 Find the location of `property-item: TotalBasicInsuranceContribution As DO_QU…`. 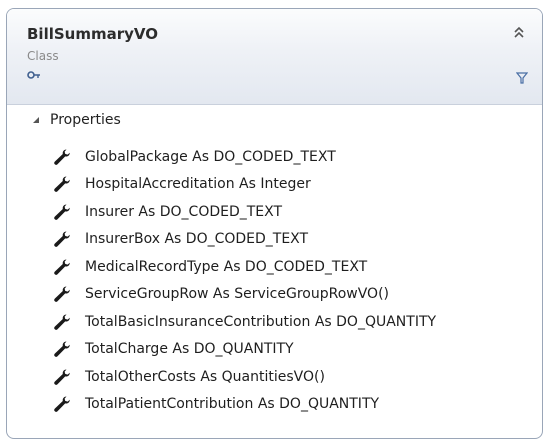

property-item: TotalBasicInsuranceContribution As DO_QU… is located at coordinates (244, 322).